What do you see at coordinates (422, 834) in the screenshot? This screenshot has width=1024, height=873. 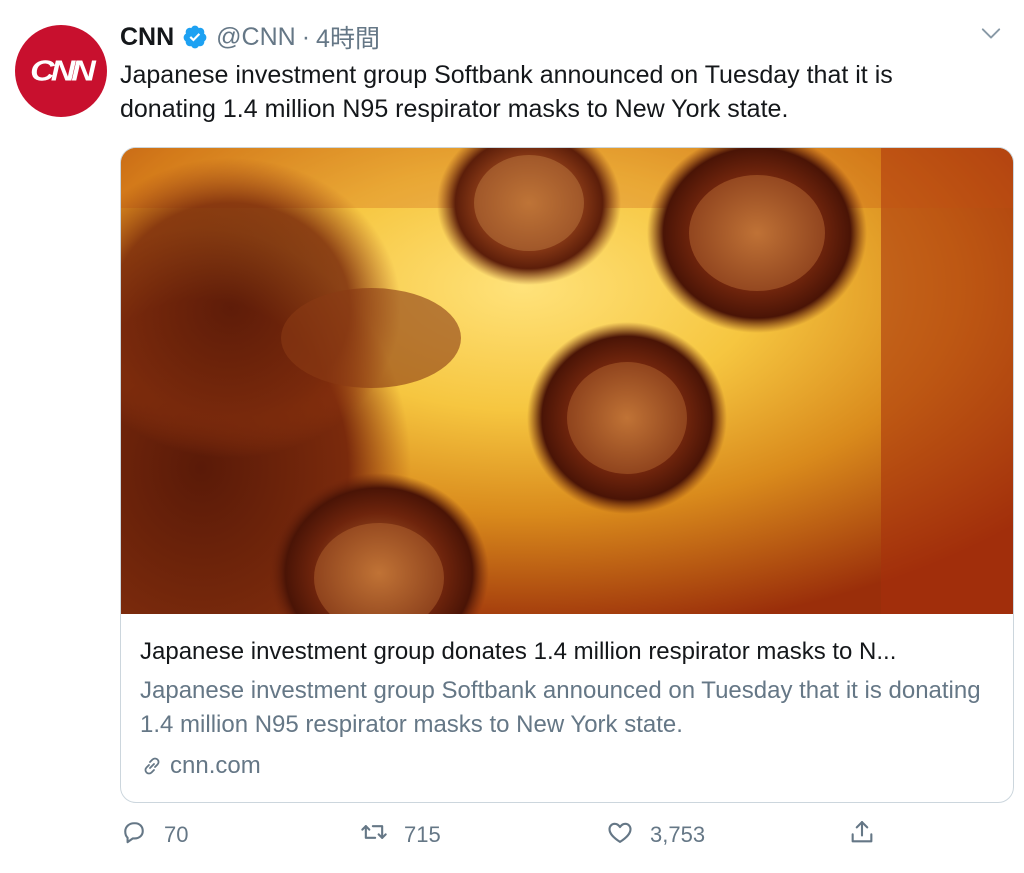 I see `retweet-count: 715` at bounding box center [422, 834].